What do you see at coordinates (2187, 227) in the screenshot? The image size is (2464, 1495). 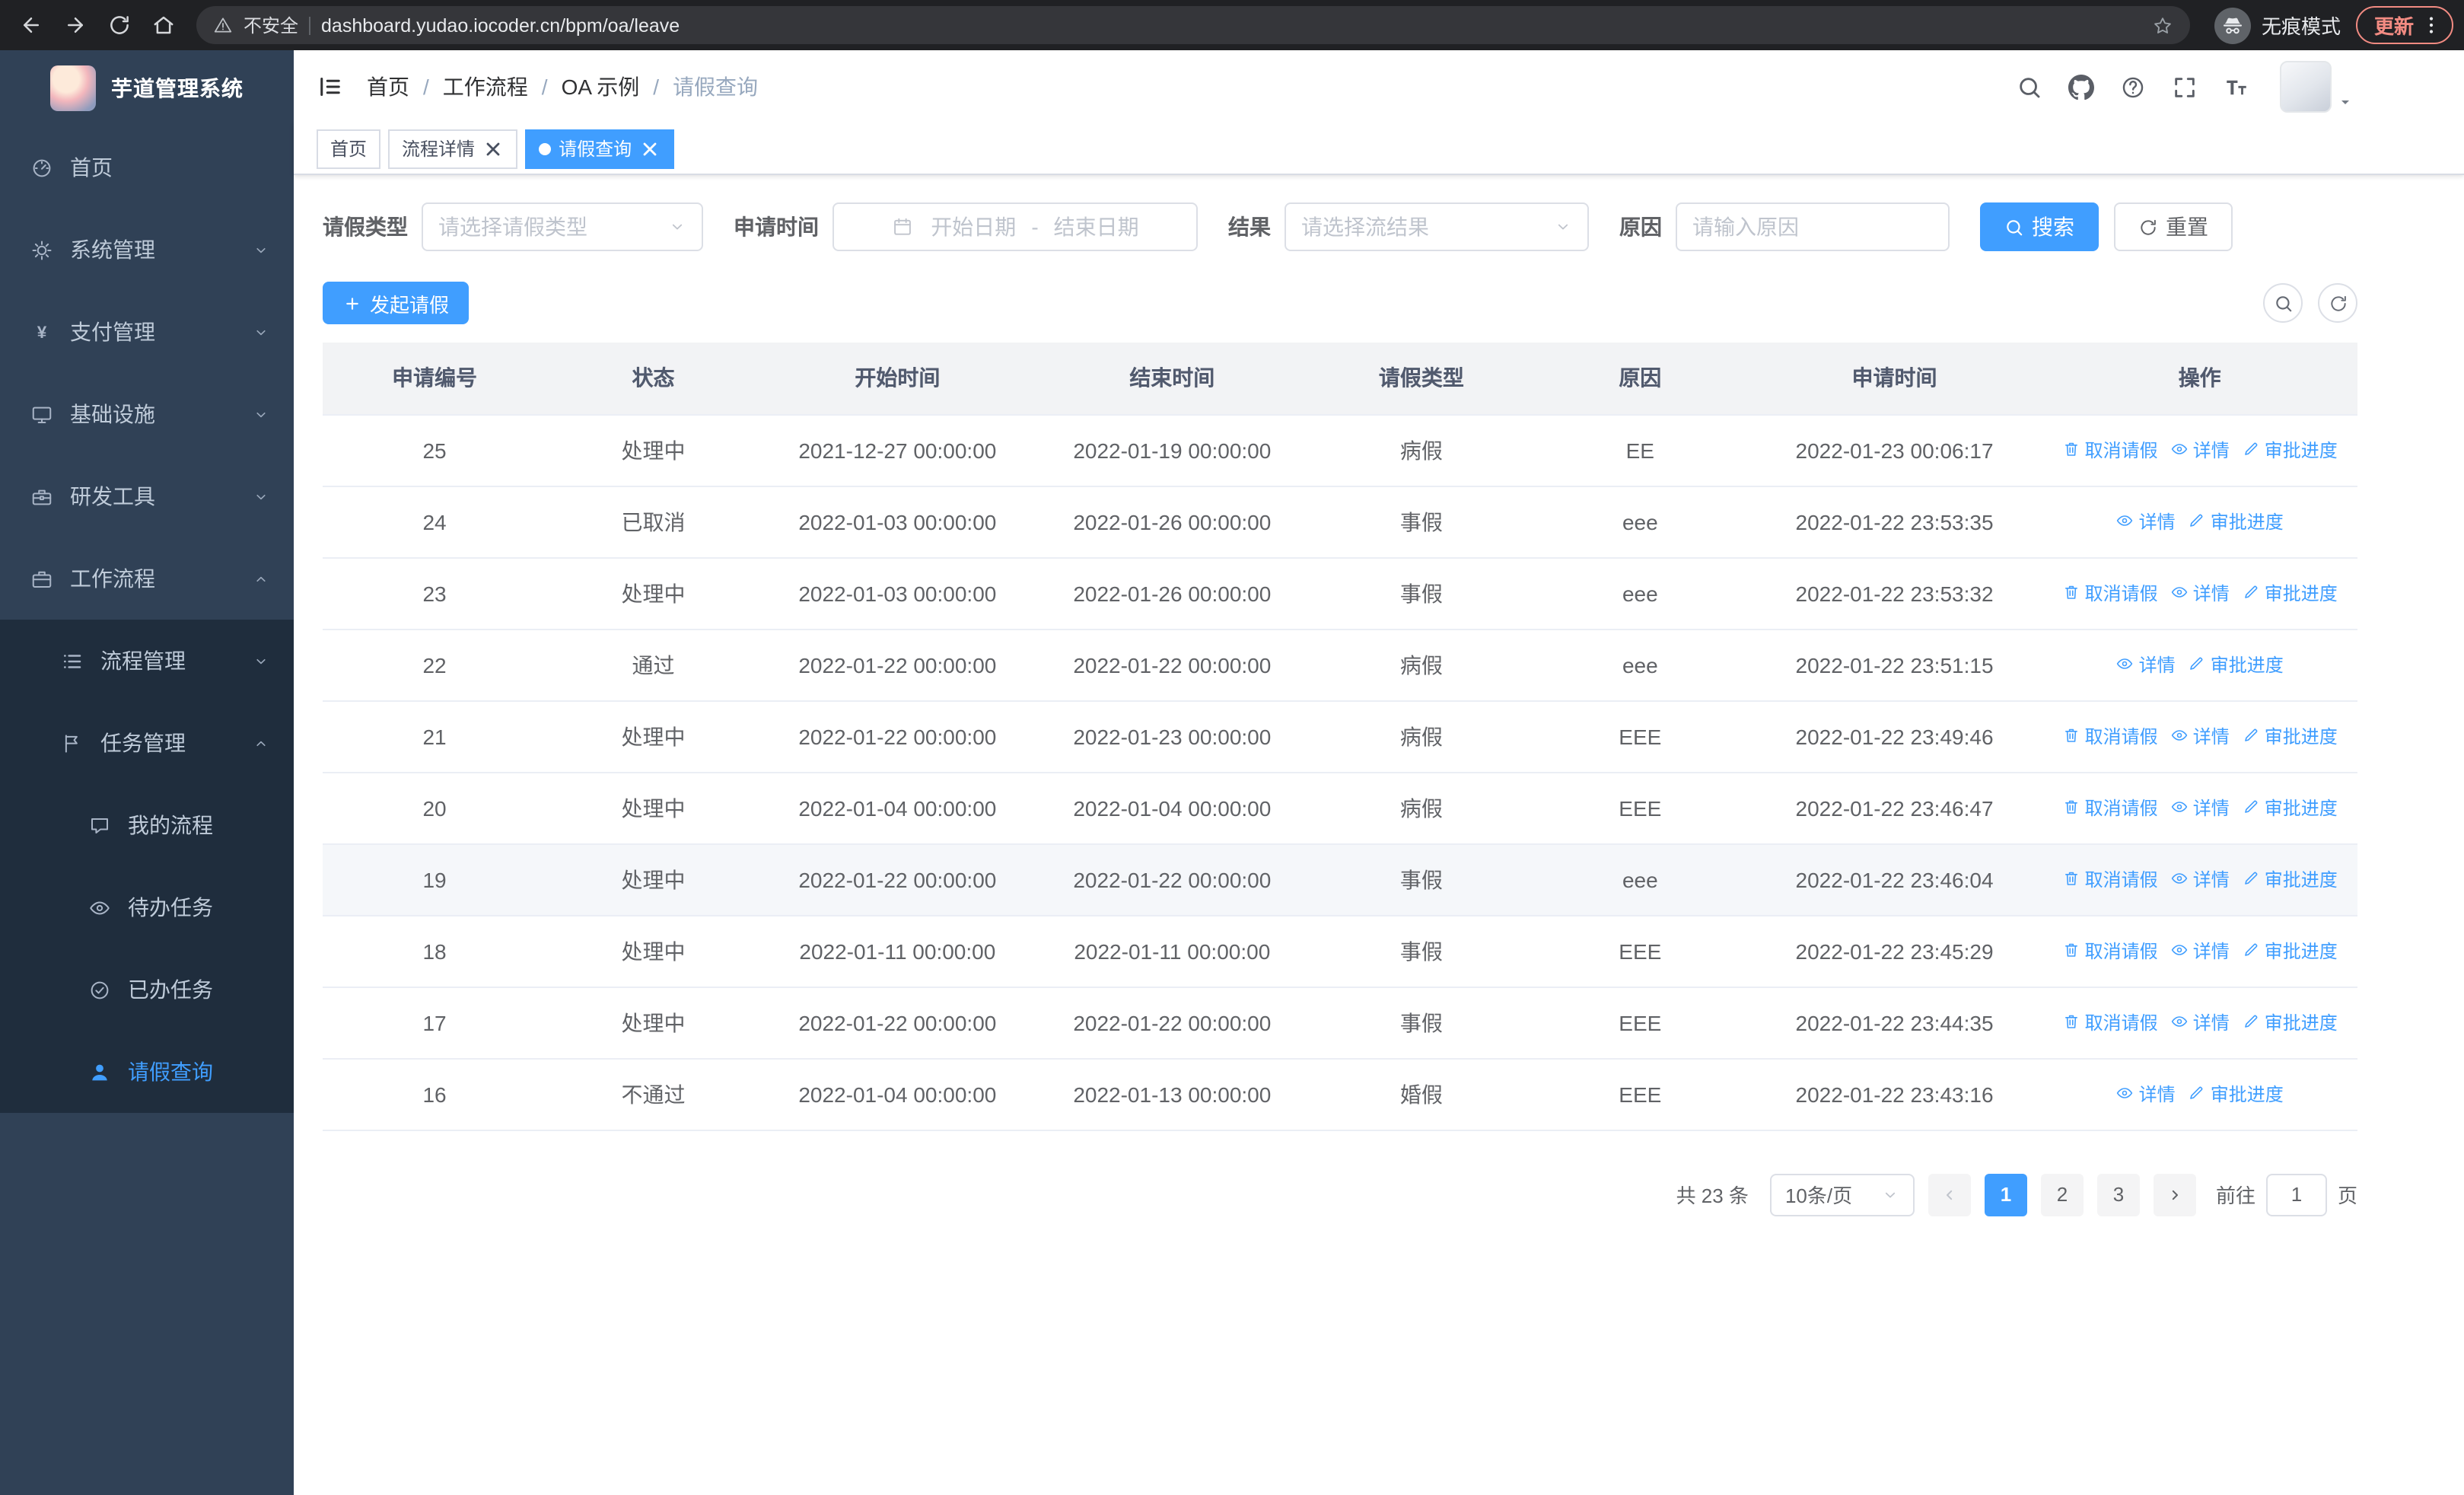 I see `reset-label: 重置` at bounding box center [2187, 227].